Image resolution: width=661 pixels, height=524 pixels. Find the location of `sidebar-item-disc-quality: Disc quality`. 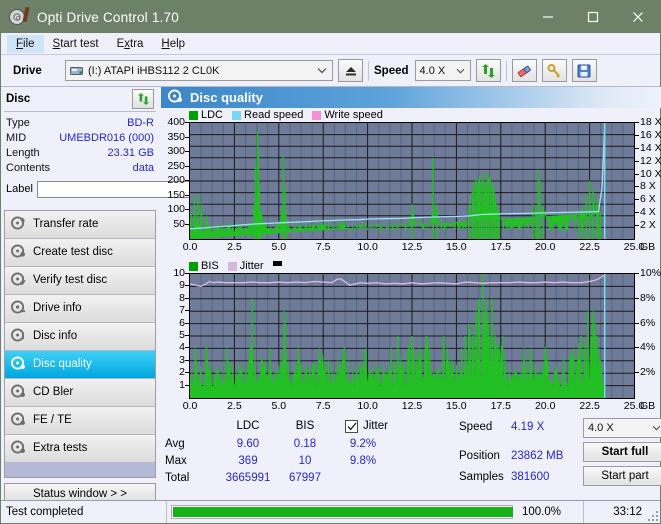

sidebar-item-disc-quality: Disc quality is located at coordinates (80, 365).